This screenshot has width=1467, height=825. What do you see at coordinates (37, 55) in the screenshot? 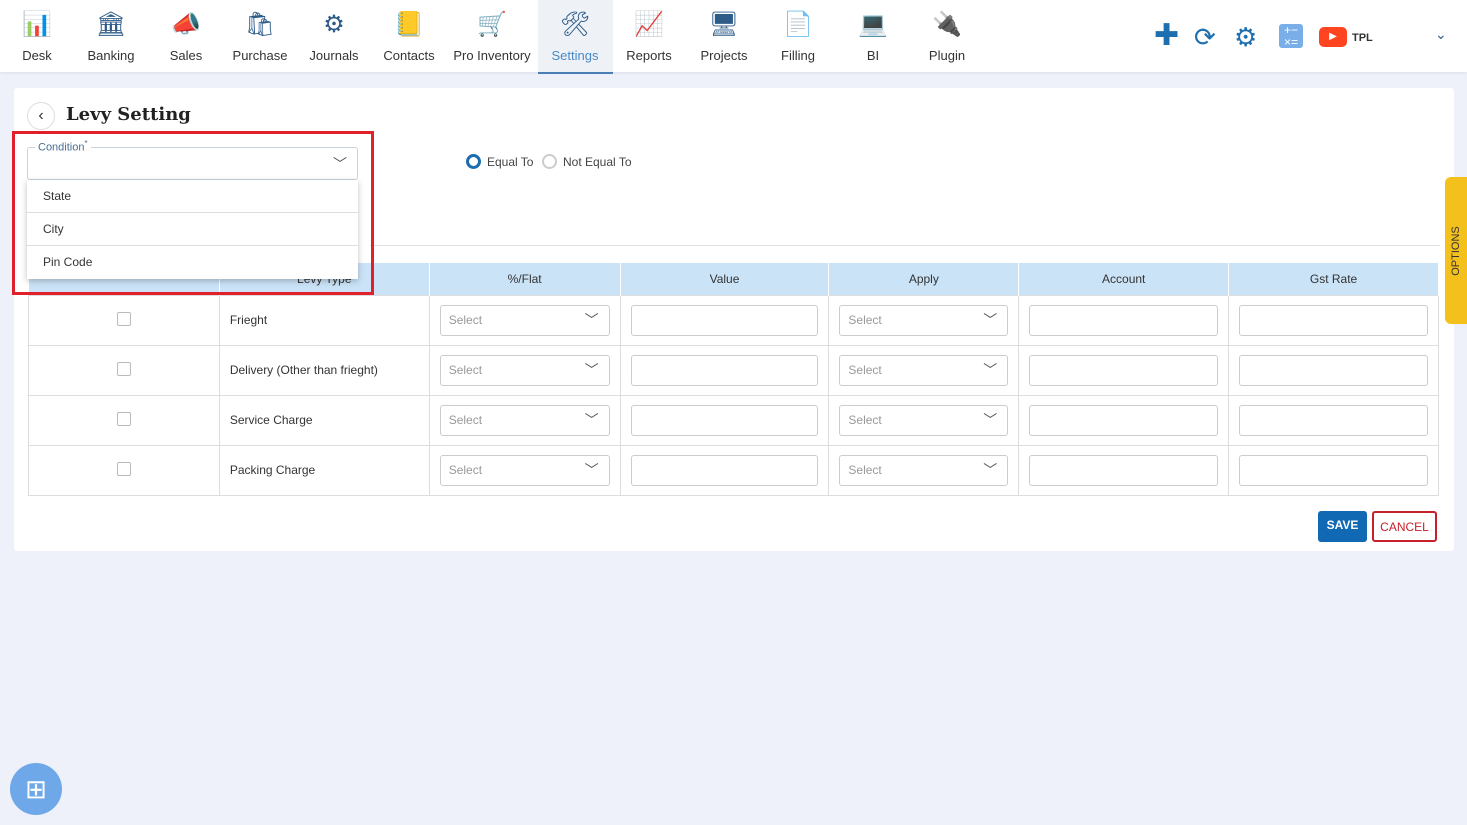
I see `nav-label: Desk` at bounding box center [37, 55].